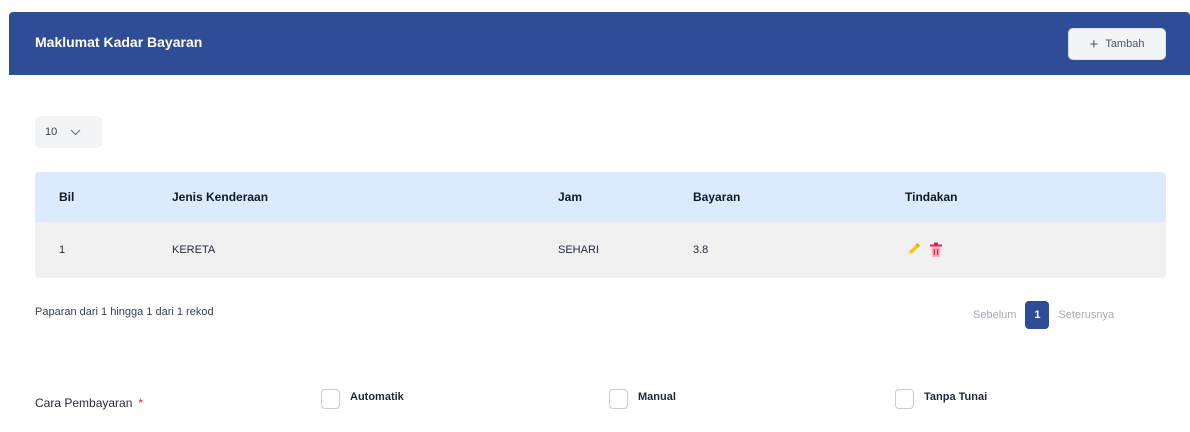 The height and width of the screenshot is (432, 1190). I want to click on chevron-down-icon, so click(75, 132).